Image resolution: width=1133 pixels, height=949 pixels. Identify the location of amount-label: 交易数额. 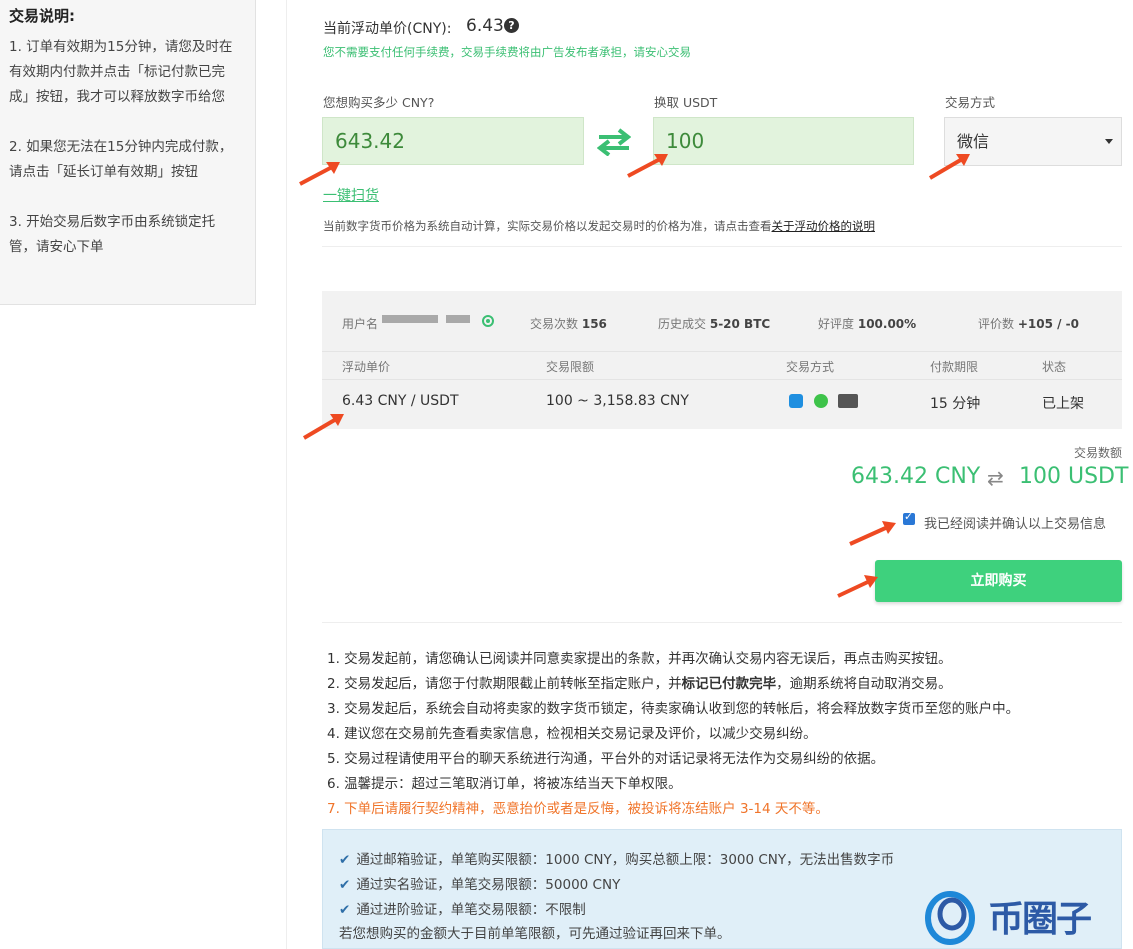
(1097, 453).